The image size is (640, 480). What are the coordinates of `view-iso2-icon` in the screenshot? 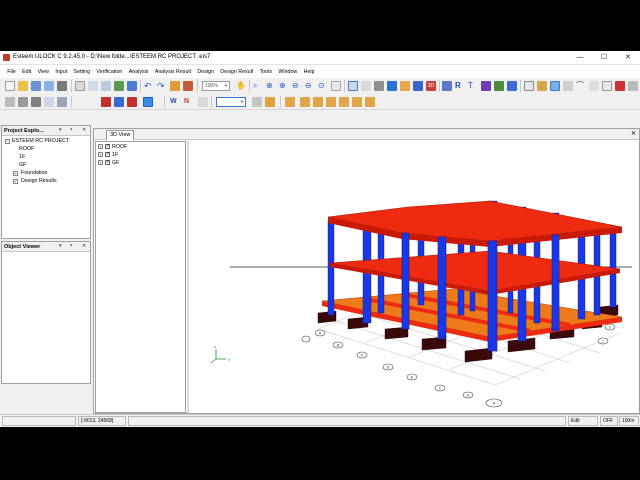 It's located at (370, 102).